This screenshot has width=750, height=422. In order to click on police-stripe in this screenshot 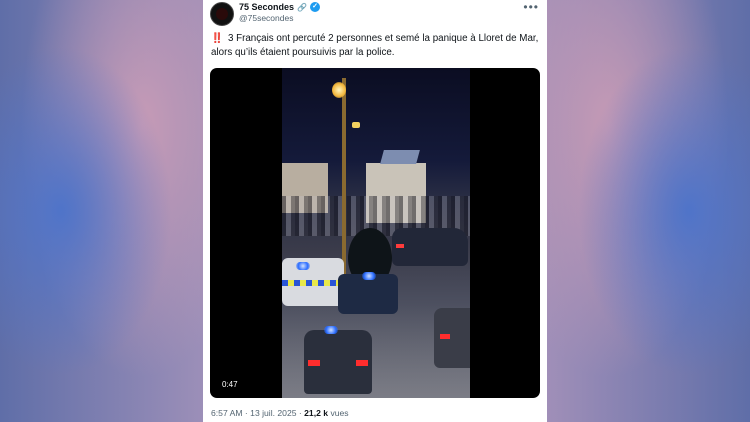, I will do `click(313, 283)`.